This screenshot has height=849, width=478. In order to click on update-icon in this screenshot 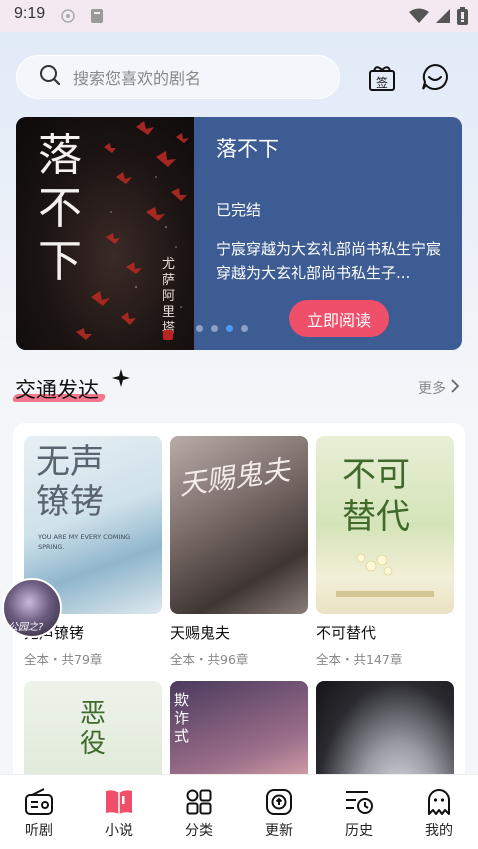, I will do `click(279, 802)`.